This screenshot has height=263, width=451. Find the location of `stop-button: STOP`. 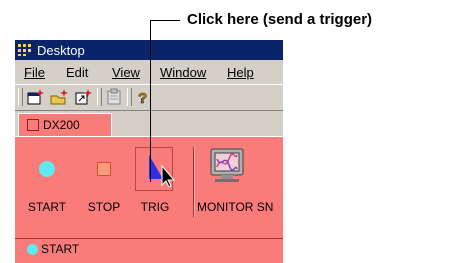

stop-button: STOP is located at coordinates (104, 182).